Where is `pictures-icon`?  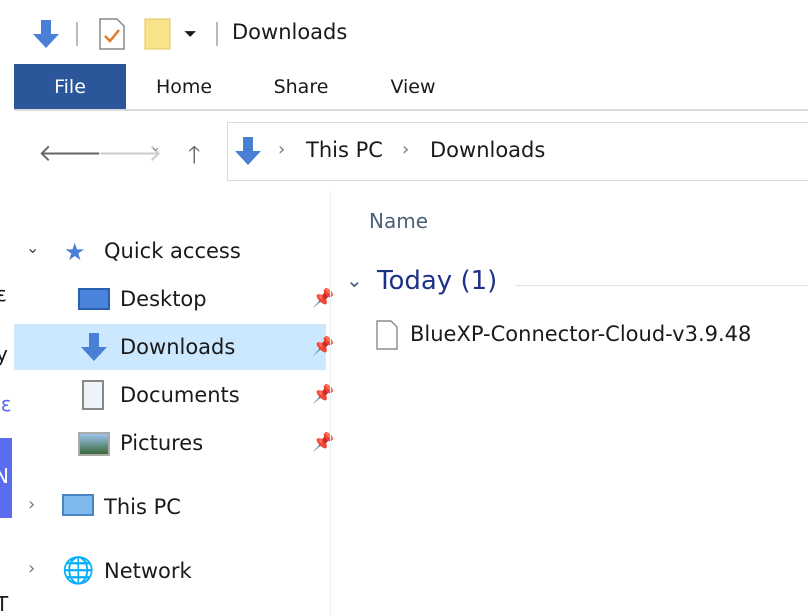 pictures-icon is located at coordinates (94, 444).